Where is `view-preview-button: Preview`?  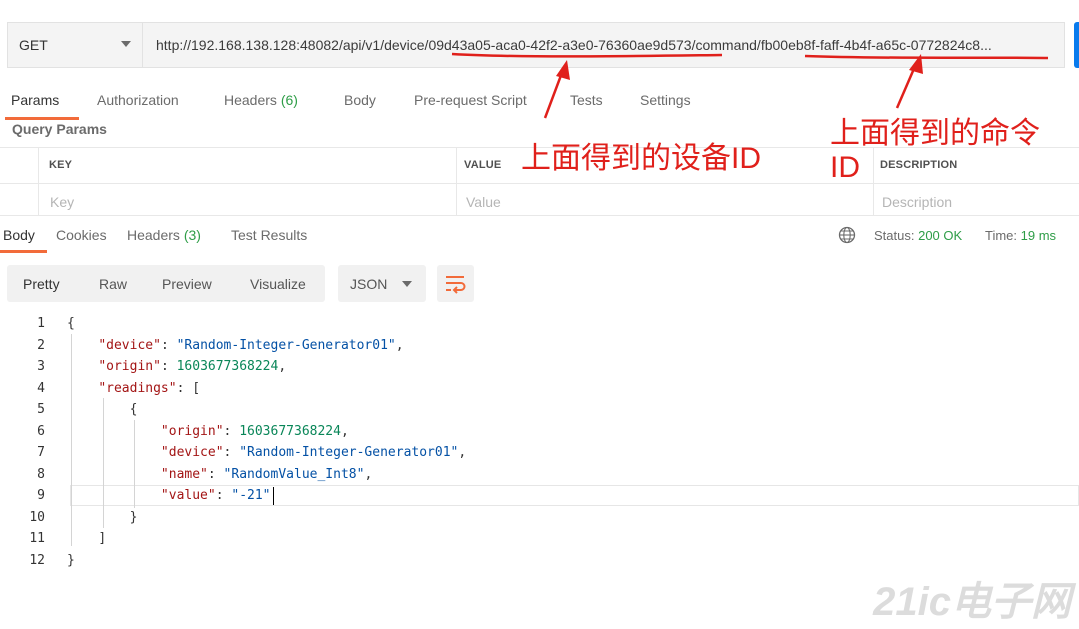 view-preview-button: Preview is located at coordinates (187, 284).